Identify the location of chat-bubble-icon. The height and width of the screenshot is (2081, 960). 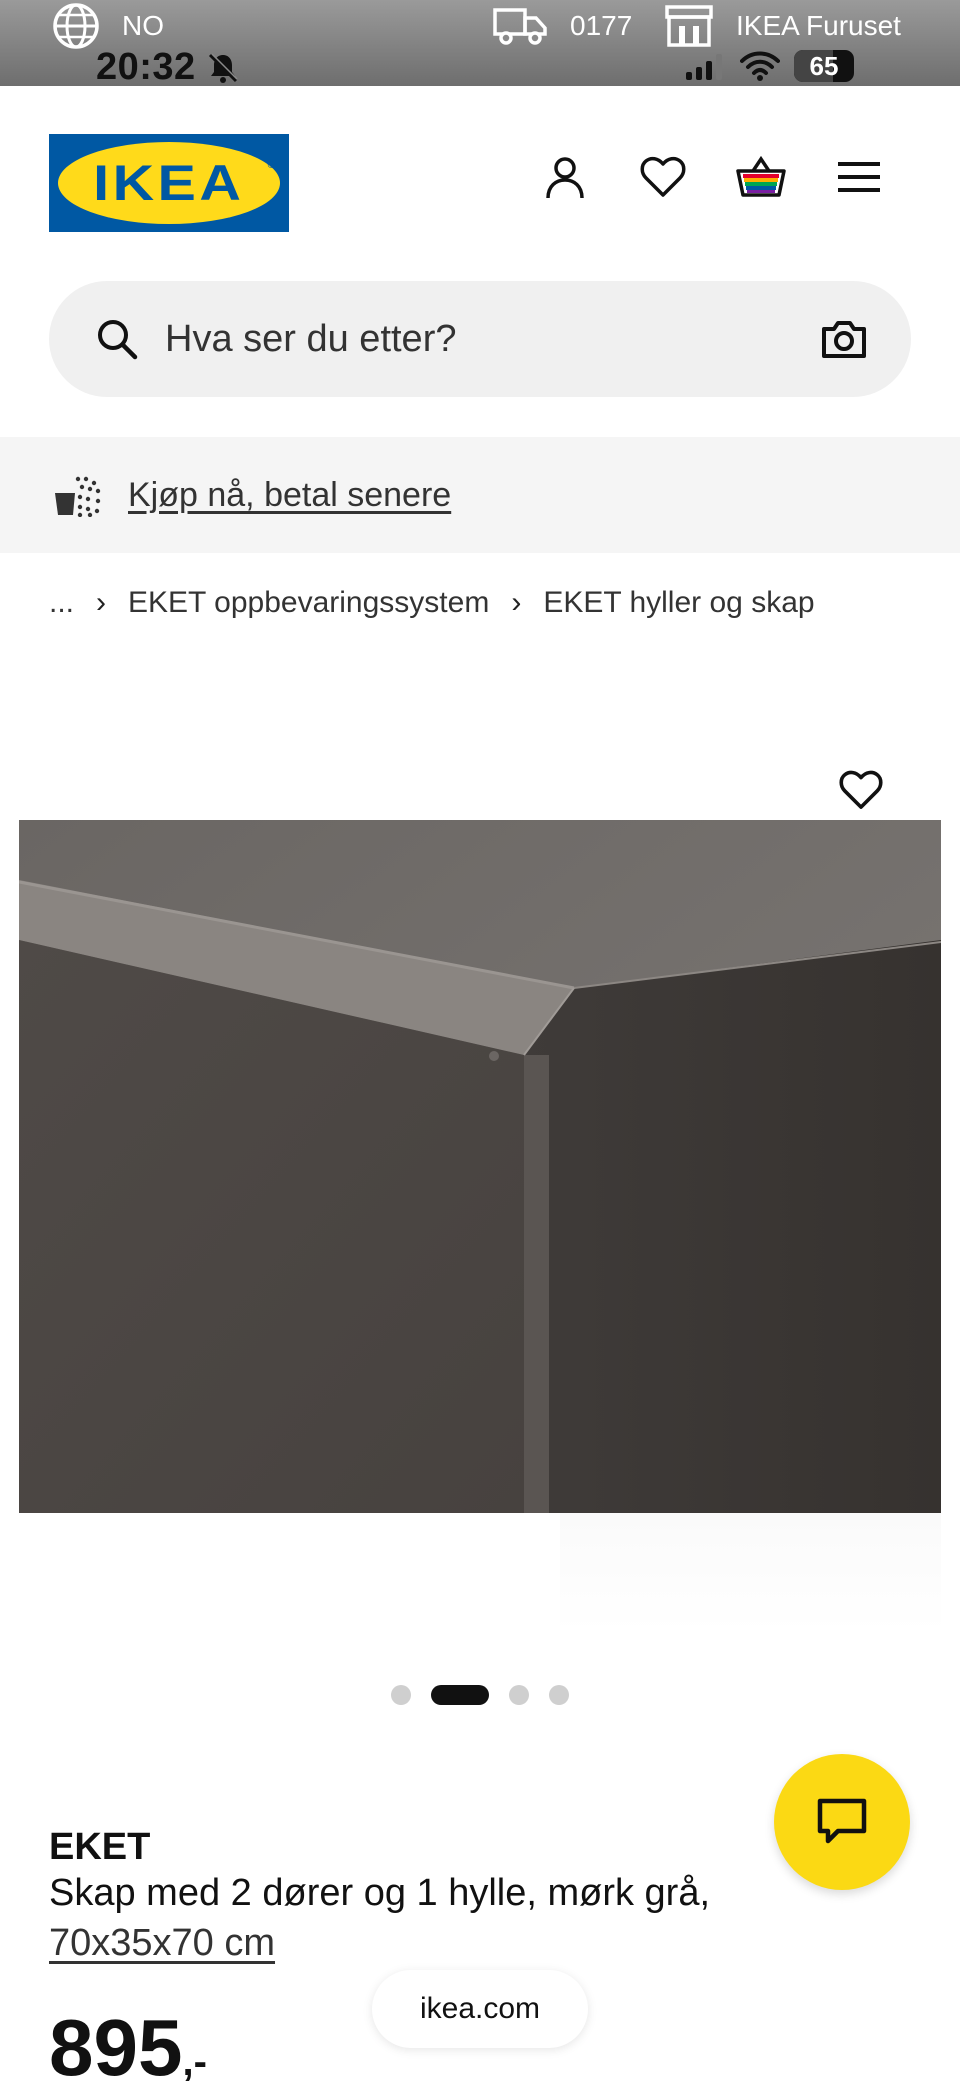
(842, 1821).